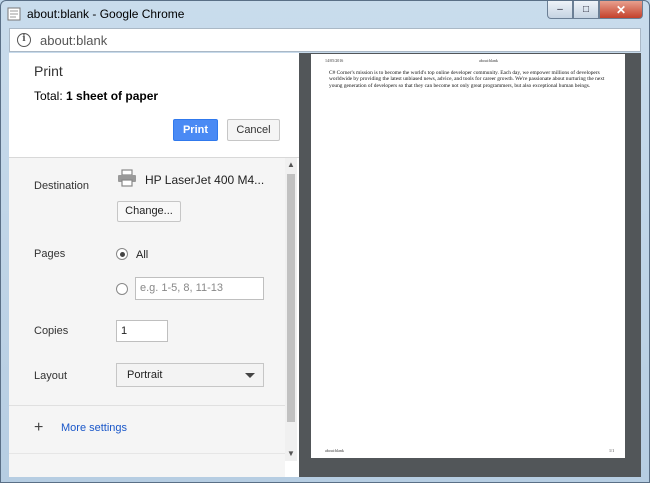 The width and height of the screenshot is (650, 483). I want to click on minimize-icon: ‒, so click(560, 9).